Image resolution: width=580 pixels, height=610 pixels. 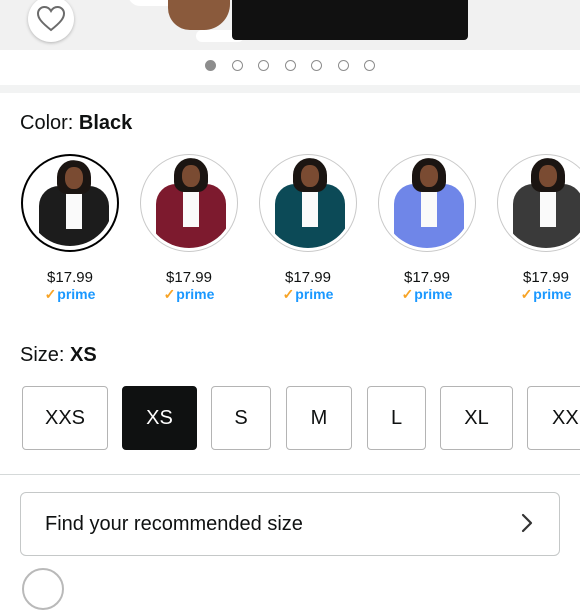 What do you see at coordinates (553, 418) in the screenshot?
I see `size-option-xxl: XXL` at bounding box center [553, 418].